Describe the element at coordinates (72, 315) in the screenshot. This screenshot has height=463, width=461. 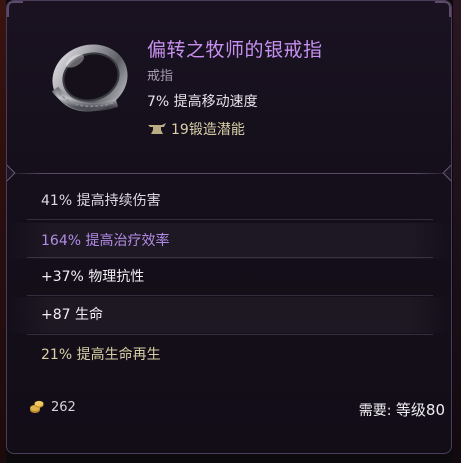
I see `affix-text: +87 生命` at that location.